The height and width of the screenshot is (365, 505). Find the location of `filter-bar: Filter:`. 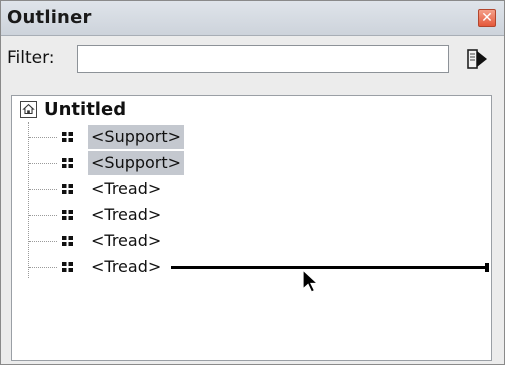

filter-bar: Filter: is located at coordinates (252, 61).